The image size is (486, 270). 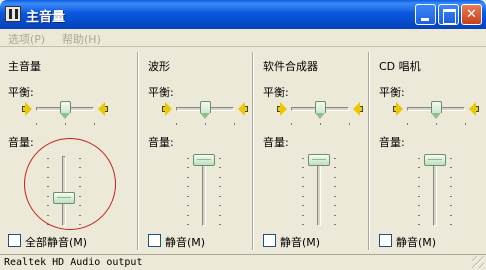 What do you see at coordinates (425, 14) in the screenshot?
I see `minimize-button` at bounding box center [425, 14].